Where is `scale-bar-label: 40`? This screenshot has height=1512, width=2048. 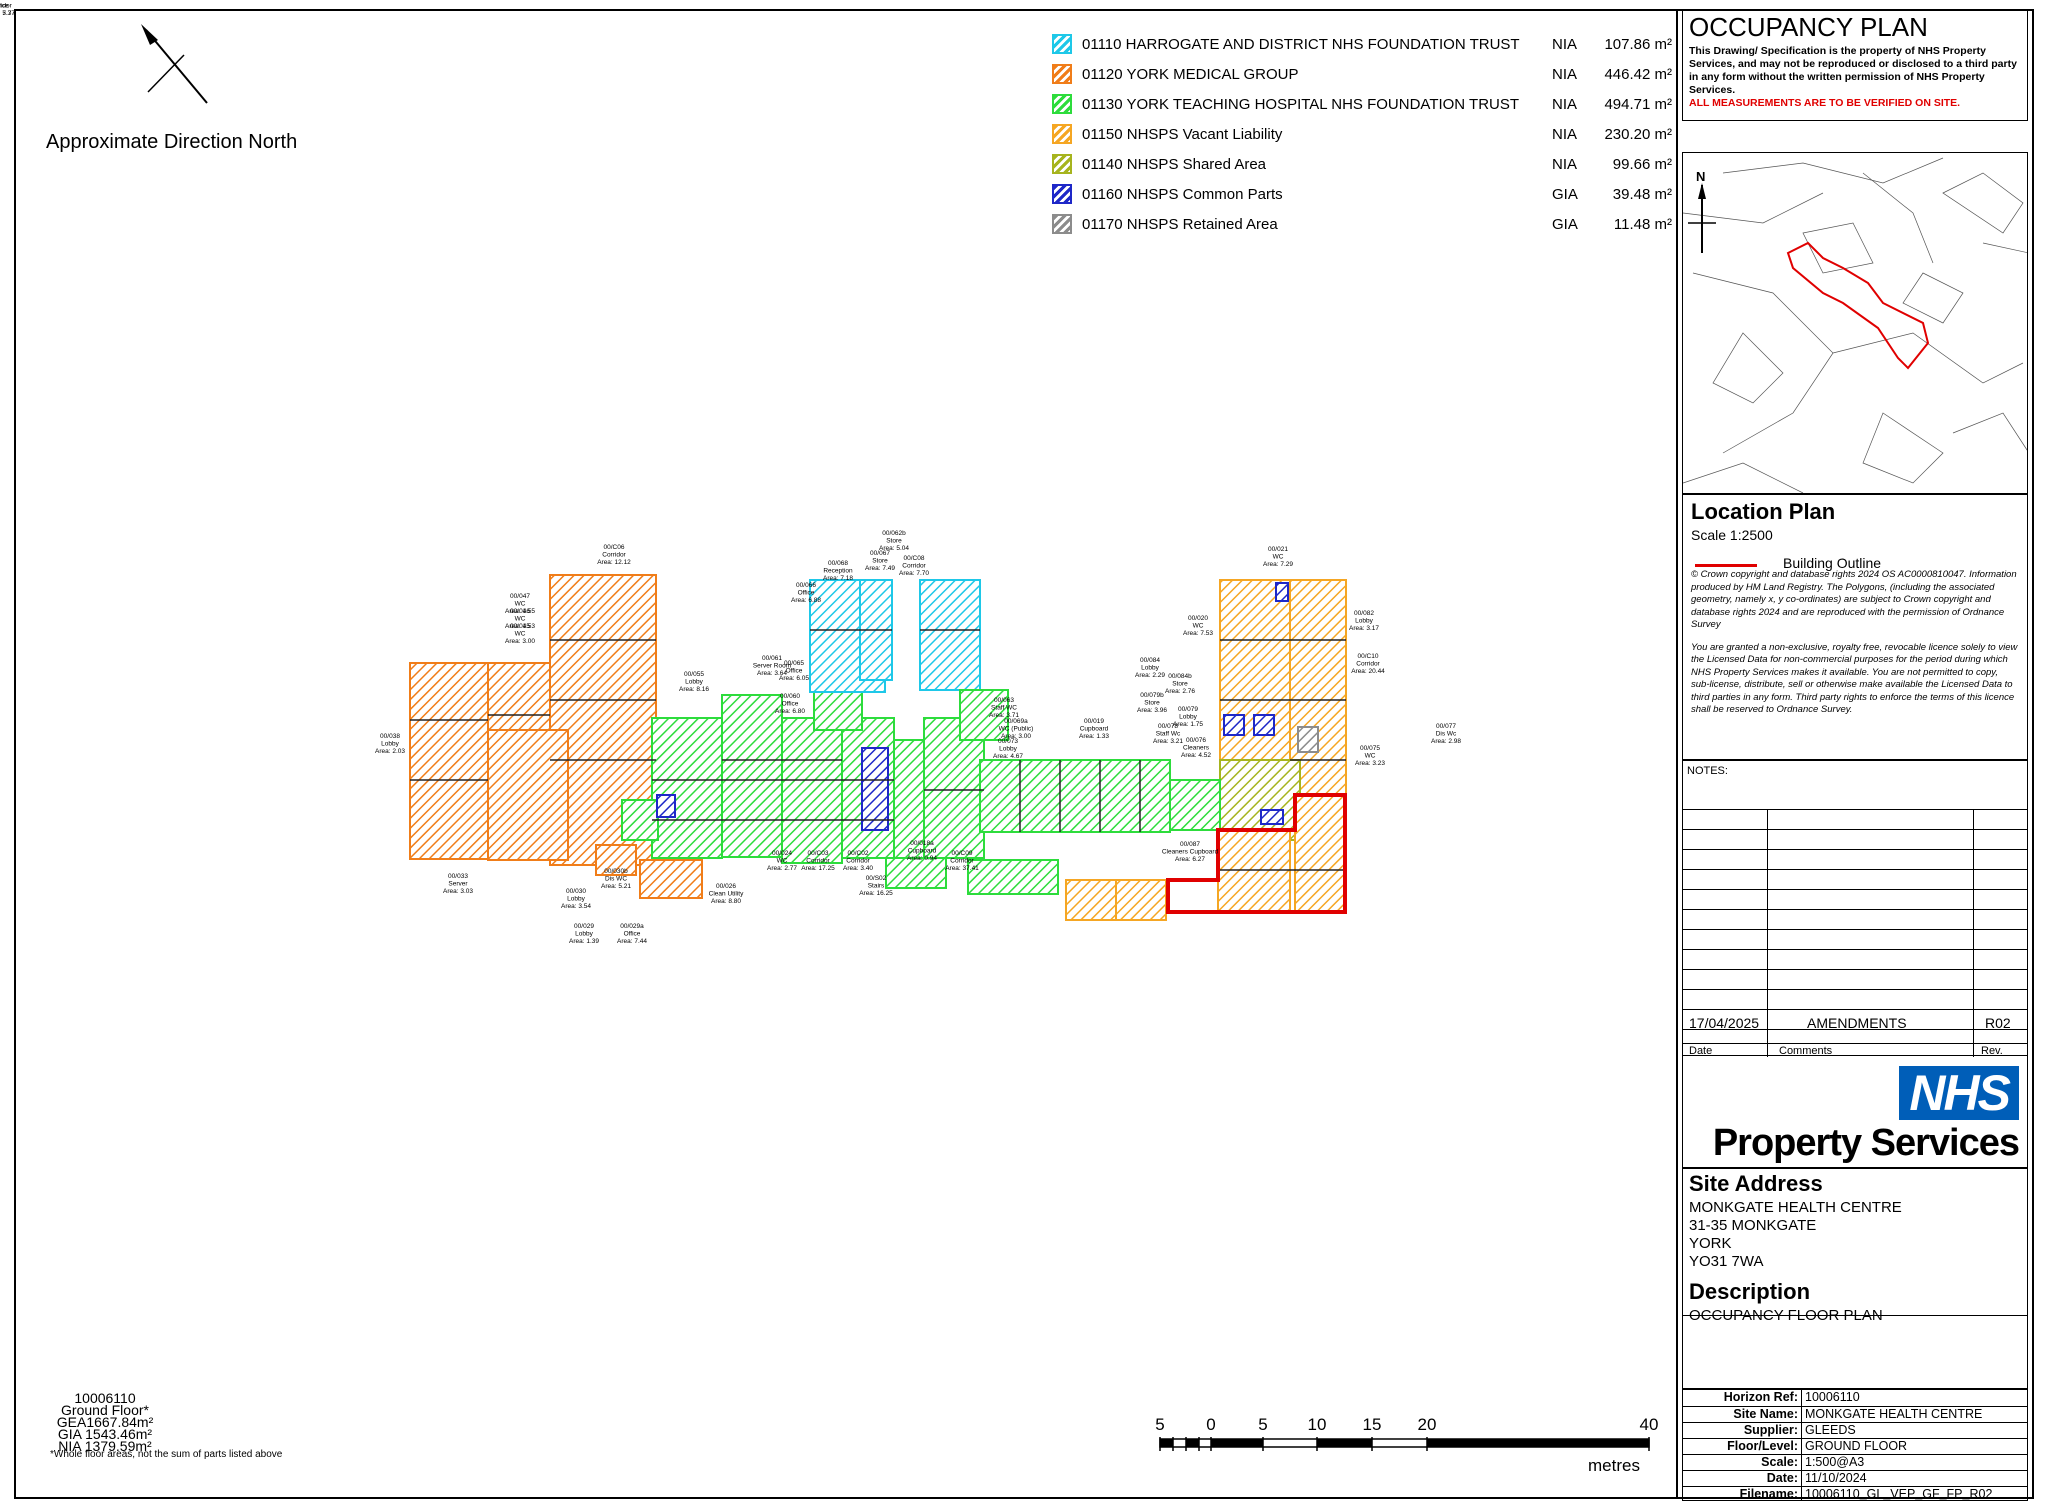 scale-bar-label: 40 is located at coordinates (1649, 1424).